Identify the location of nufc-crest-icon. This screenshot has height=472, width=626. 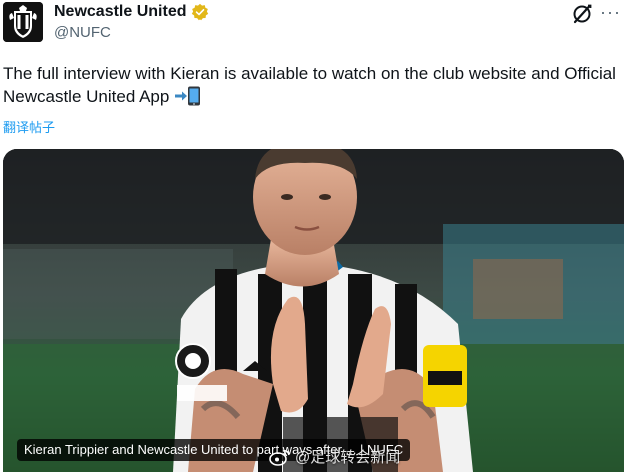
(23, 22).